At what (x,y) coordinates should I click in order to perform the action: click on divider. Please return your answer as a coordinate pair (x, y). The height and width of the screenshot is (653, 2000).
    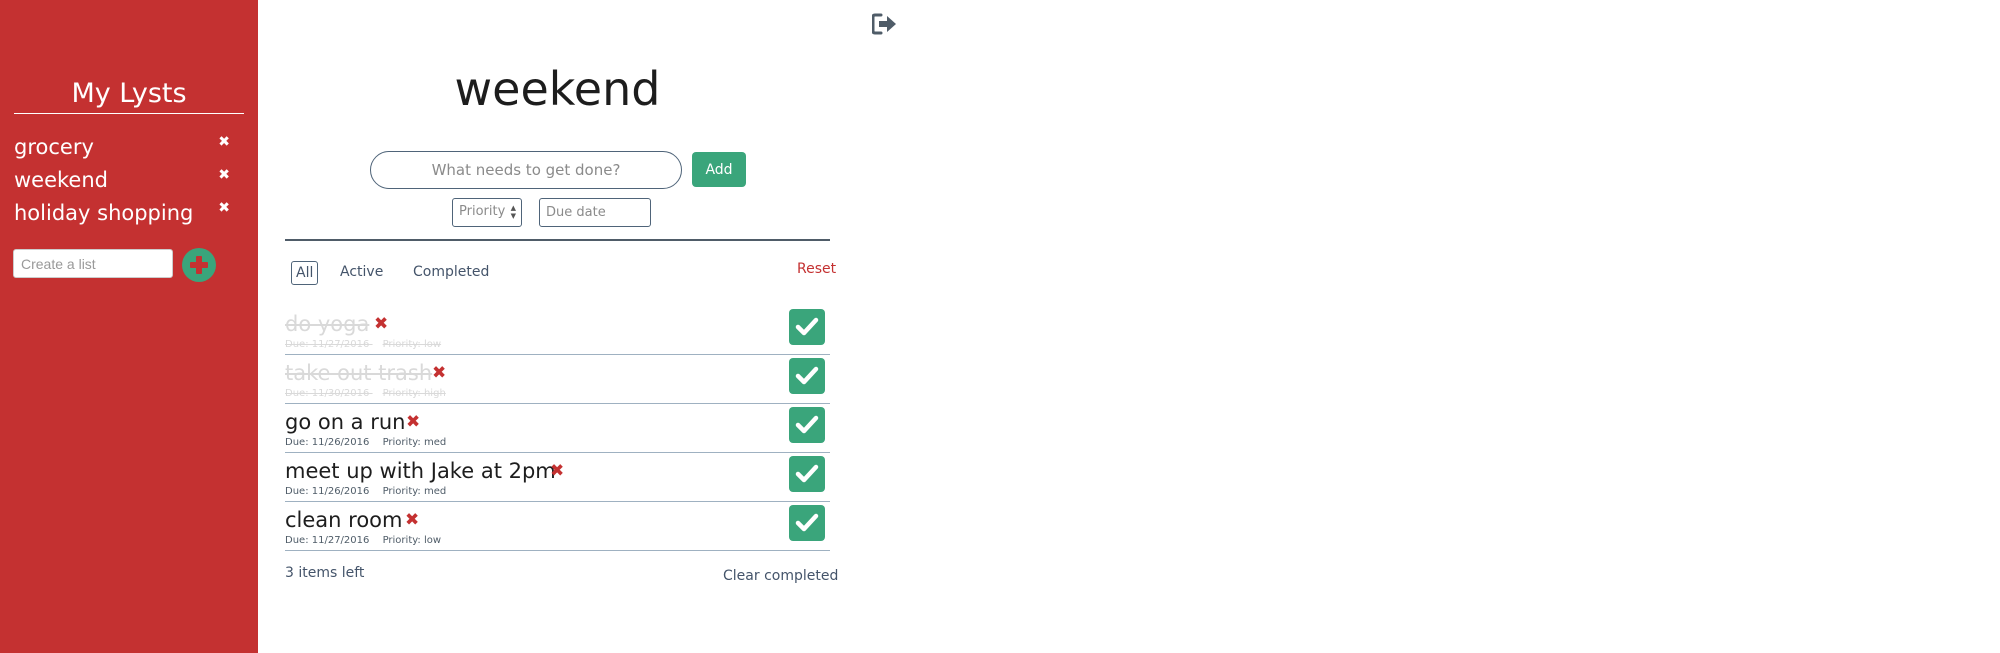
    Looking at the image, I should click on (557, 240).